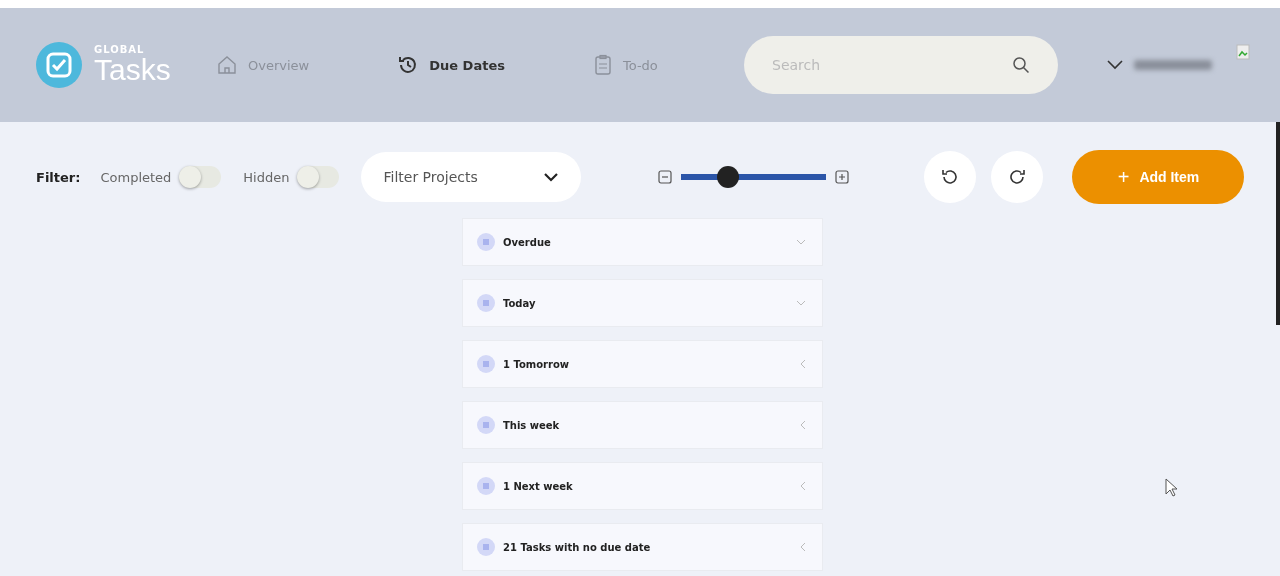 This screenshot has width=1280, height=576. What do you see at coordinates (642, 242) in the screenshot?
I see `section-header: Overdue` at bounding box center [642, 242].